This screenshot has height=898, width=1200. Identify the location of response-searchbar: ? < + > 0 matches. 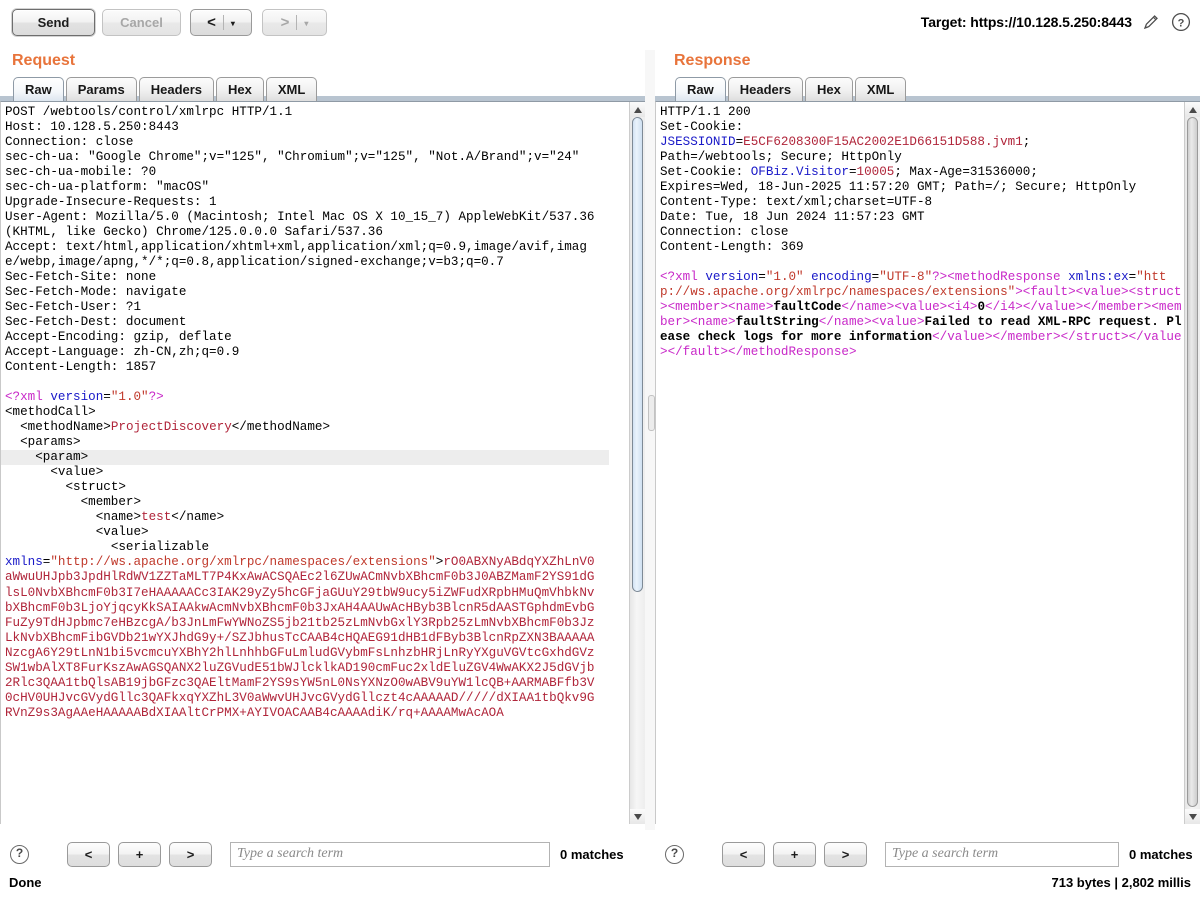
(927, 854).